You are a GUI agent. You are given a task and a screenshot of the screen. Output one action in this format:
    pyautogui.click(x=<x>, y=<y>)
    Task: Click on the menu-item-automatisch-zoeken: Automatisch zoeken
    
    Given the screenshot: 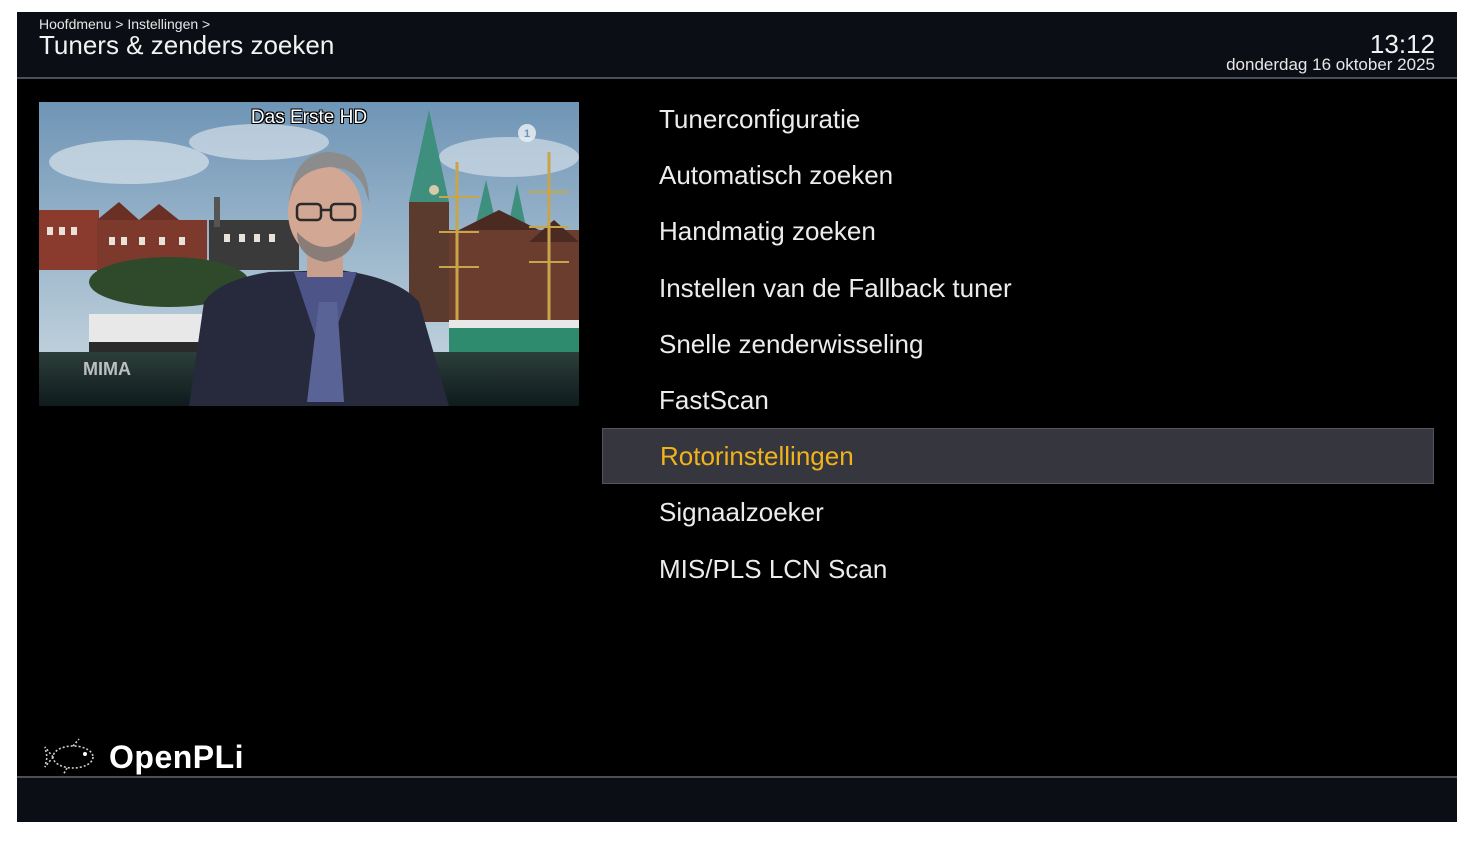 What is the action you would take?
    pyautogui.click(x=1018, y=175)
    